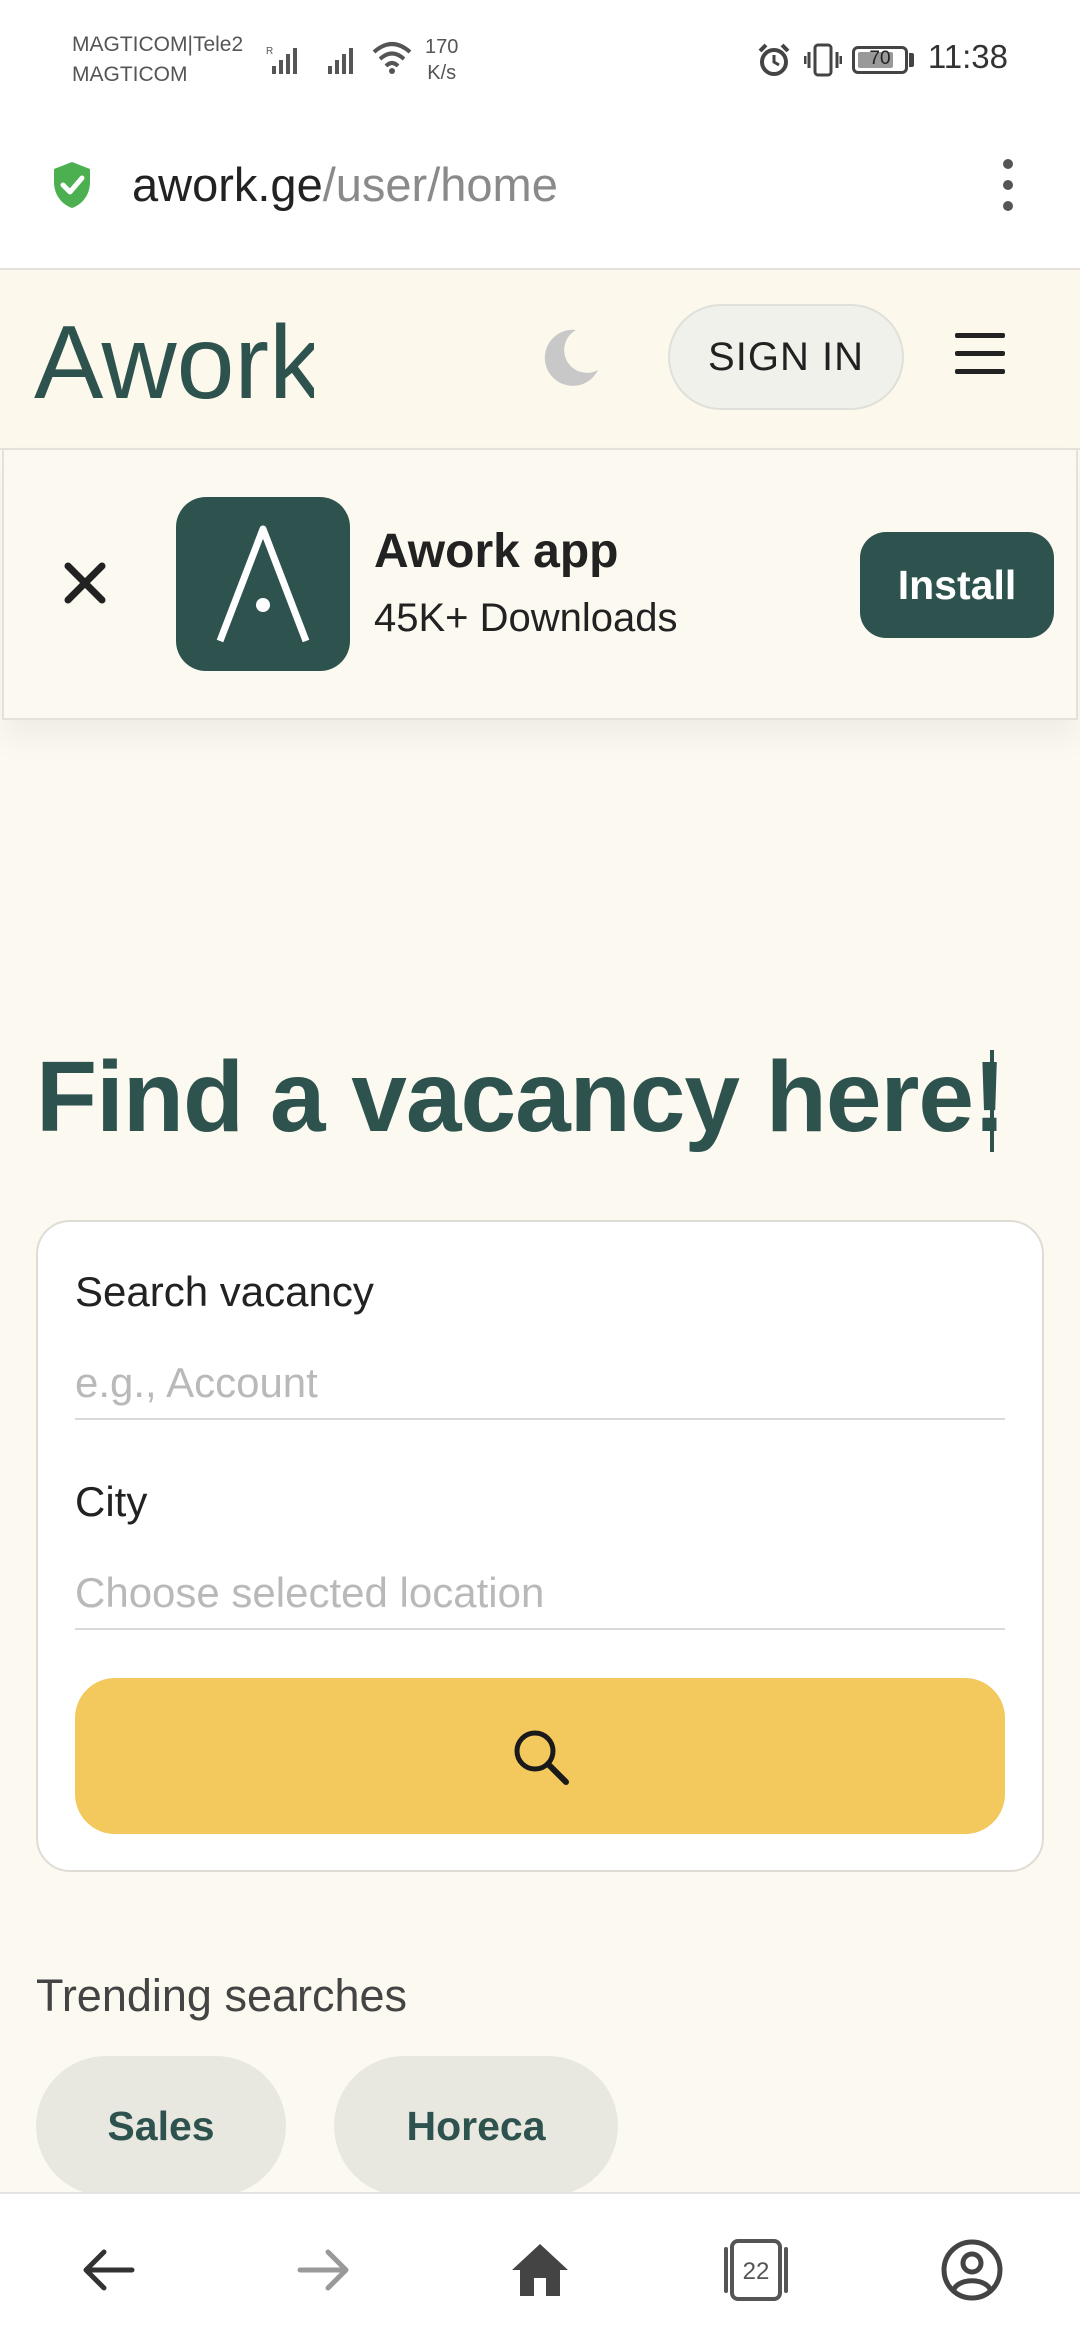  Describe the element at coordinates (774, 59) in the screenshot. I see `alarm-icon` at that location.